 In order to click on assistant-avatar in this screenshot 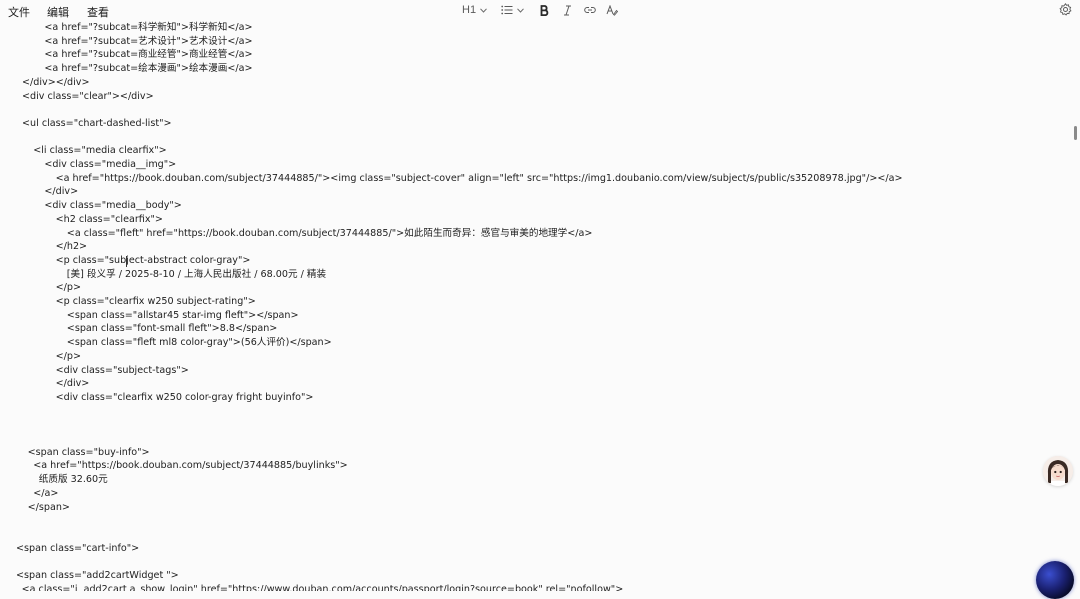, I will do `click(1058, 471)`.